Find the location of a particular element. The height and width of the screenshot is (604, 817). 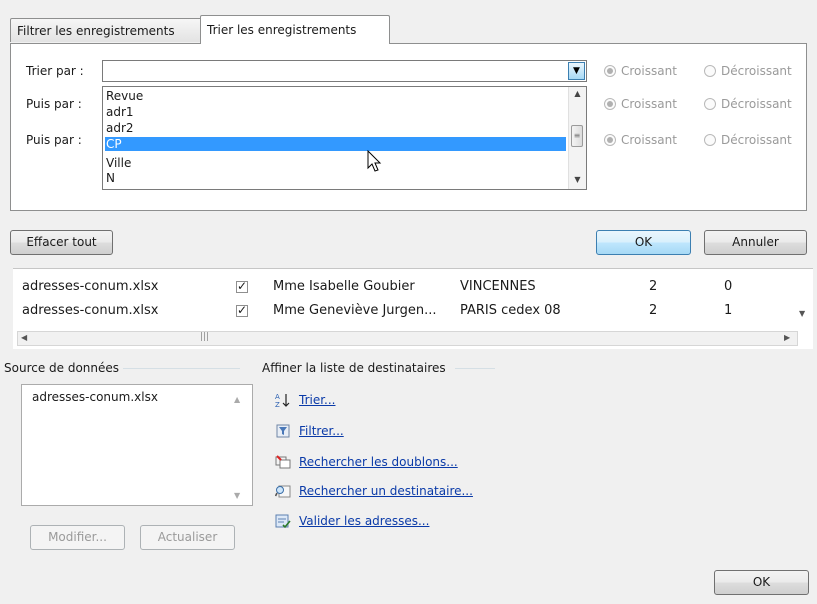

dropdown-option: N is located at coordinates (335, 178).